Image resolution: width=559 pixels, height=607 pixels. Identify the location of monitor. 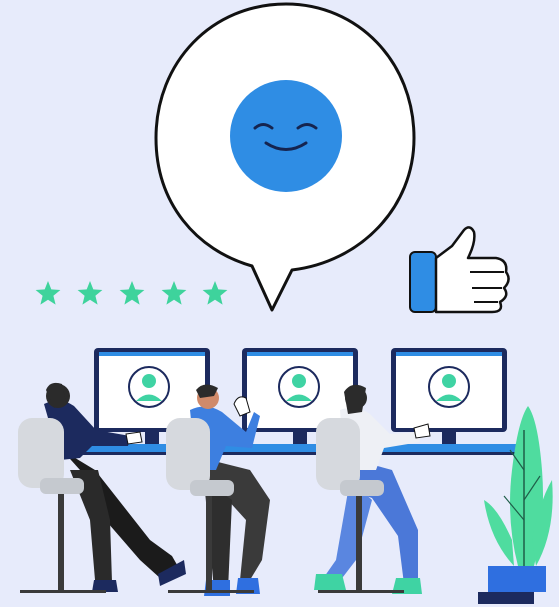
(449, 396).